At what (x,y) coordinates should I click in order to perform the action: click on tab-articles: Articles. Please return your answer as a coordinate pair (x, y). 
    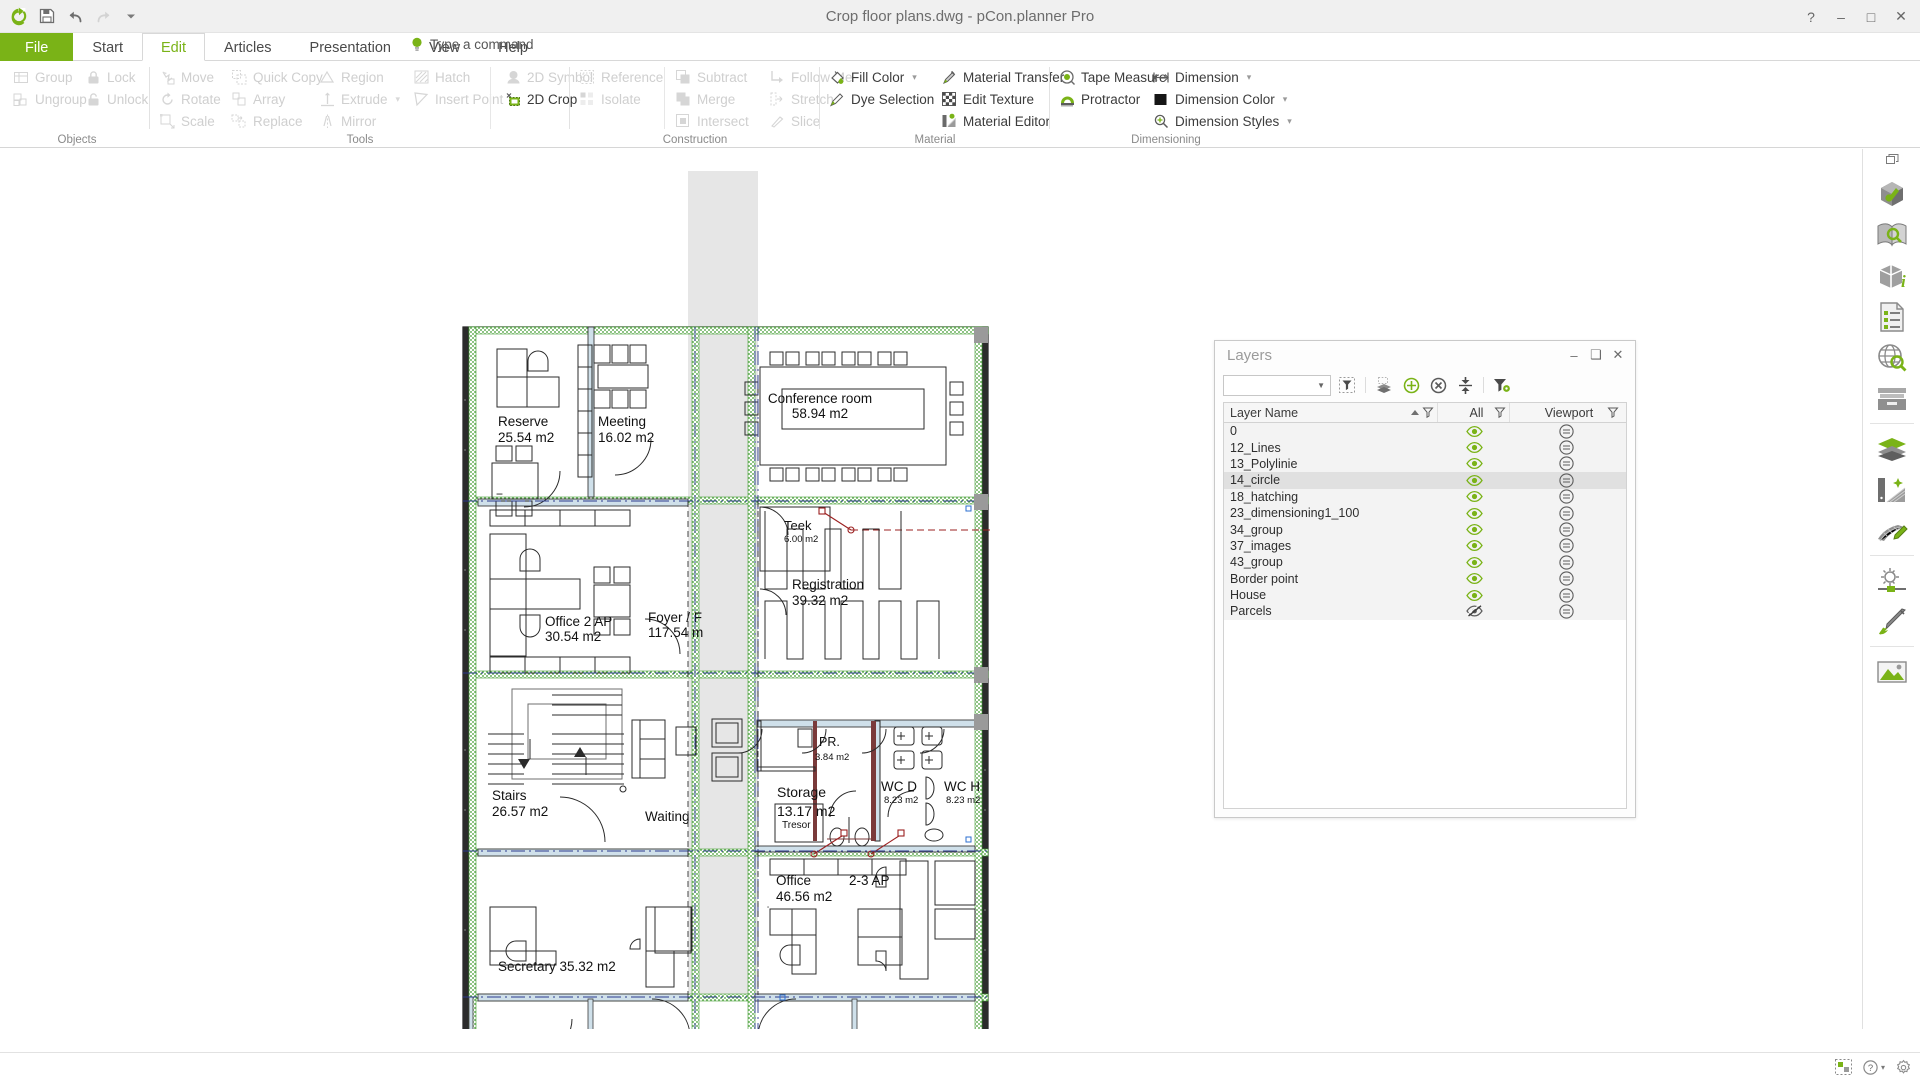
    Looking at the image, I should click on (248, 47).